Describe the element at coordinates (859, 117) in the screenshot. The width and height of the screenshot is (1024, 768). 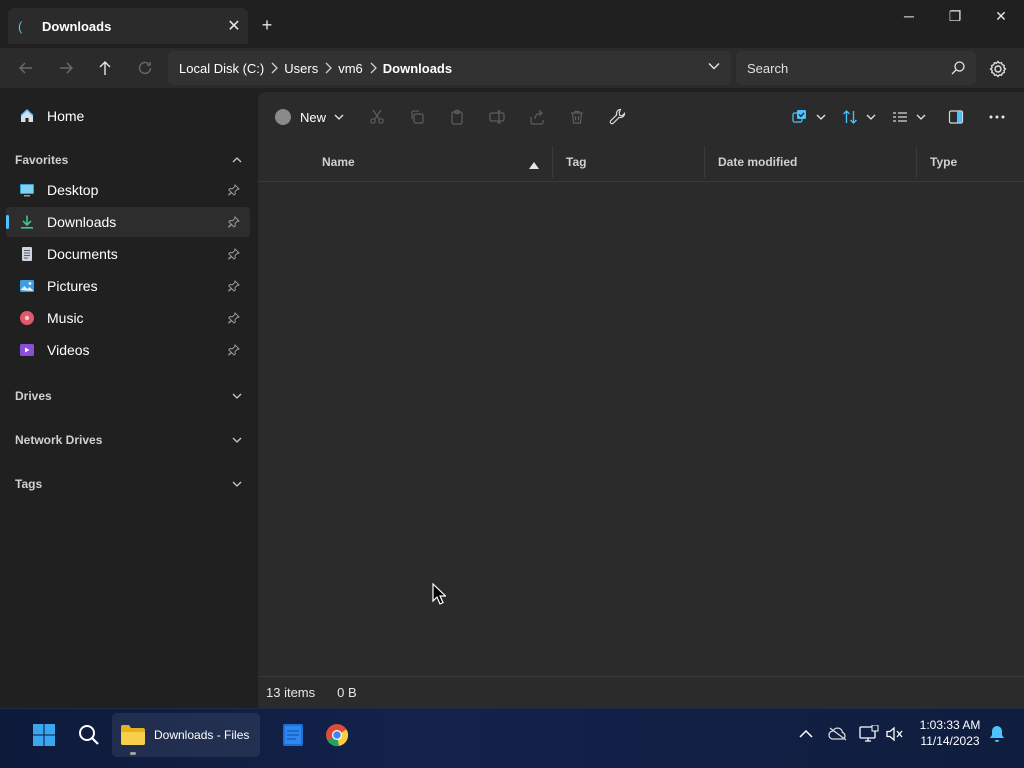
I see `sort-button` at that location.